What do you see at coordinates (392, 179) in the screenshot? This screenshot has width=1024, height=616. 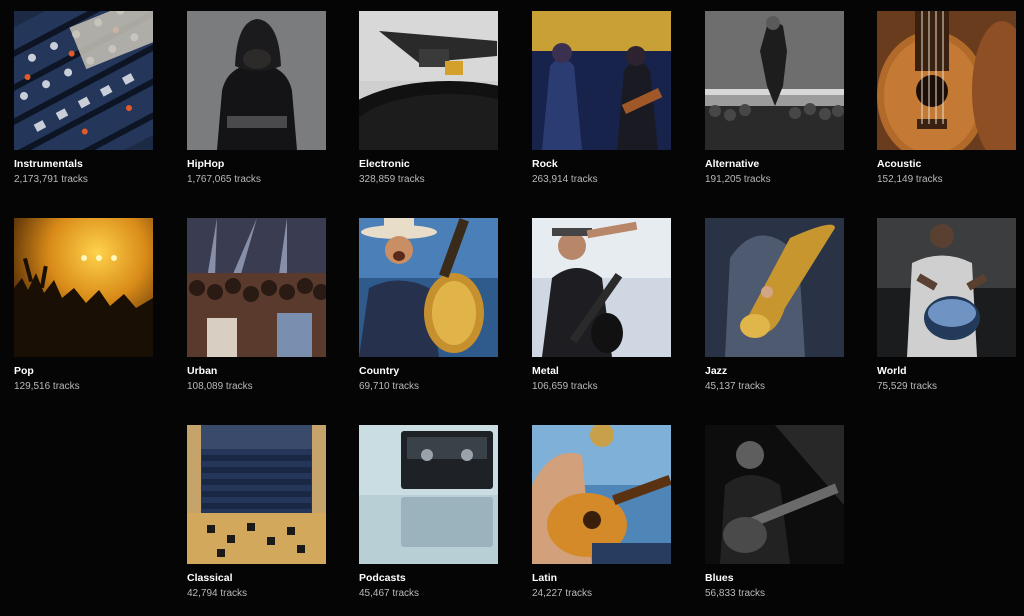 I see `genre-track-count: 328,859 tracks` at bounding box center [392, 179].